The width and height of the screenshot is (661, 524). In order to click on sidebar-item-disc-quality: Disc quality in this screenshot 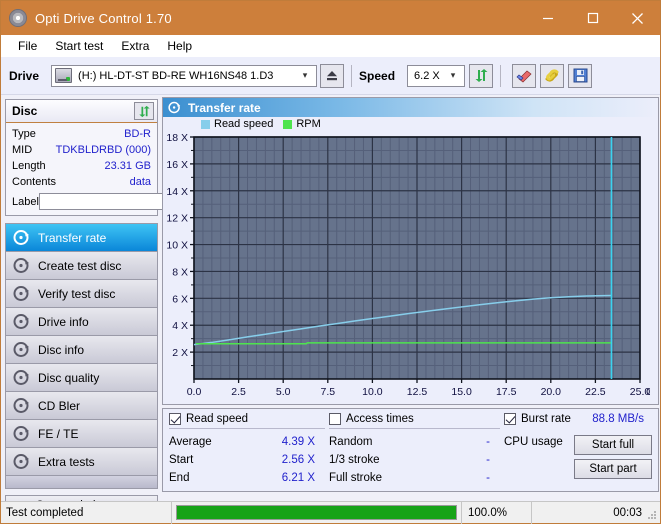, I will do `click(81, 378)`.